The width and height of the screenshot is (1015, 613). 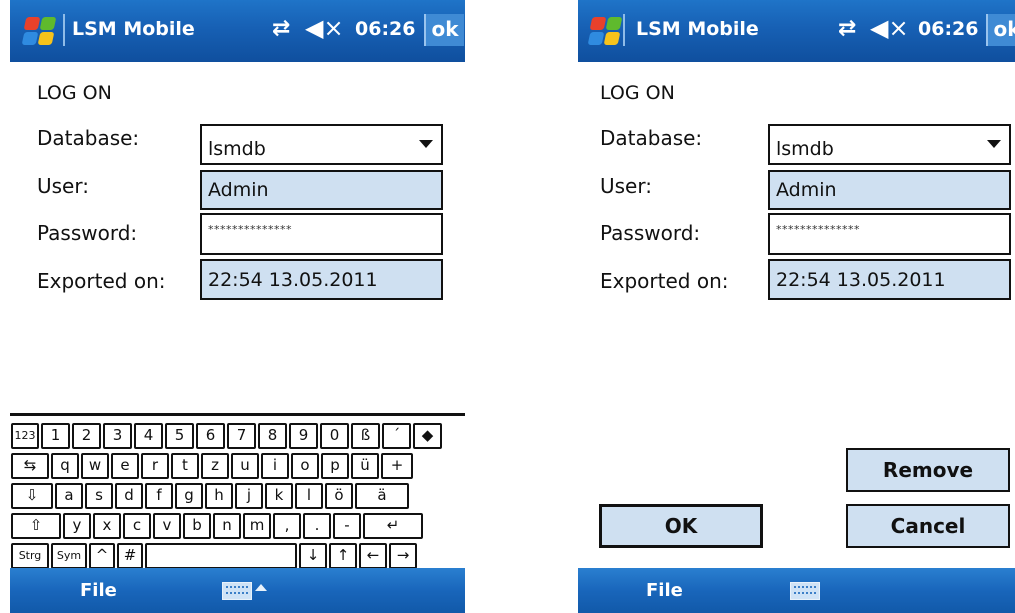 What do you see at coordinates (129, 496) in the screenshot?
I see `key-d: d` at bounding box center [129, 496].